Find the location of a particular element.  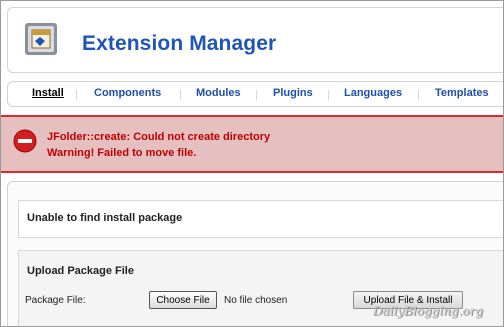

page-title: Extension Manager is located at coordinates (179, 43).